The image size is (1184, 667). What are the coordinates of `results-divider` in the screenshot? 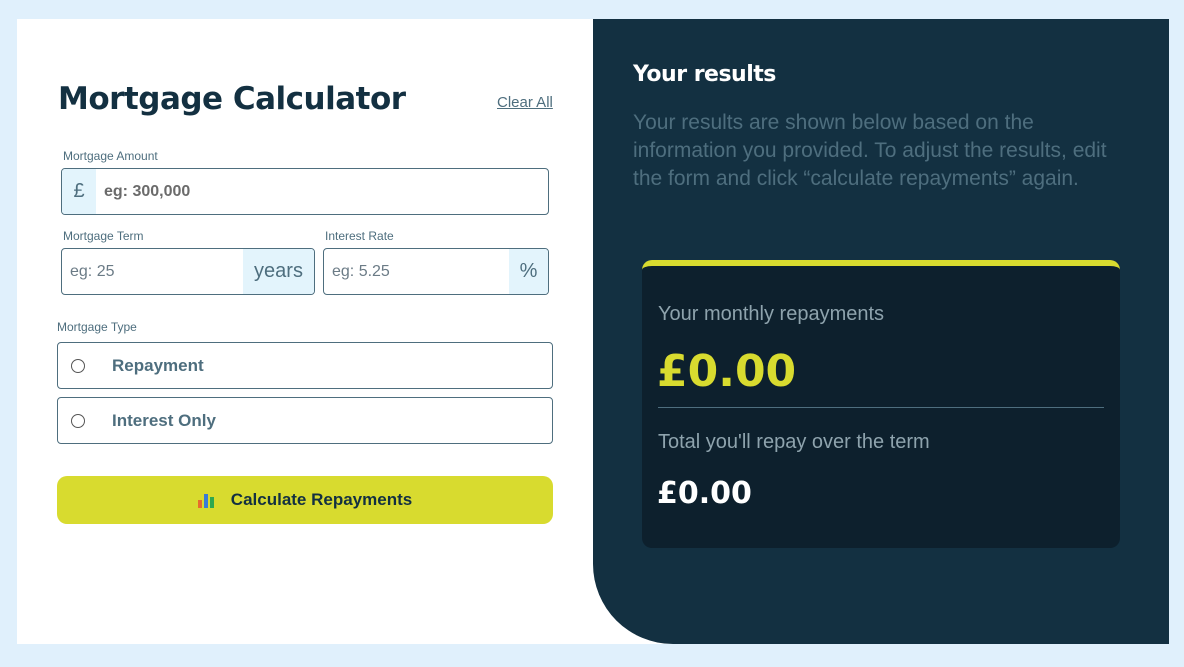 It's located at (881, 407).